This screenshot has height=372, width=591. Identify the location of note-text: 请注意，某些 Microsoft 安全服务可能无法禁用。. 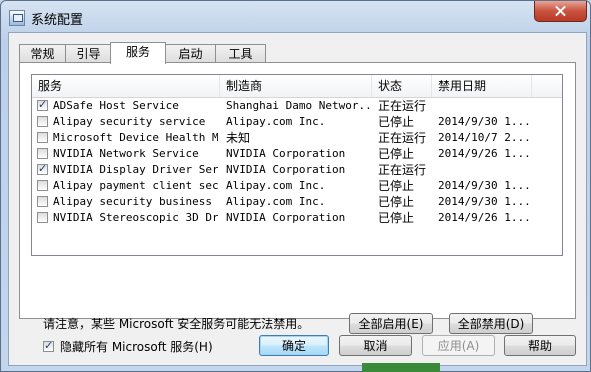
(176, 324).